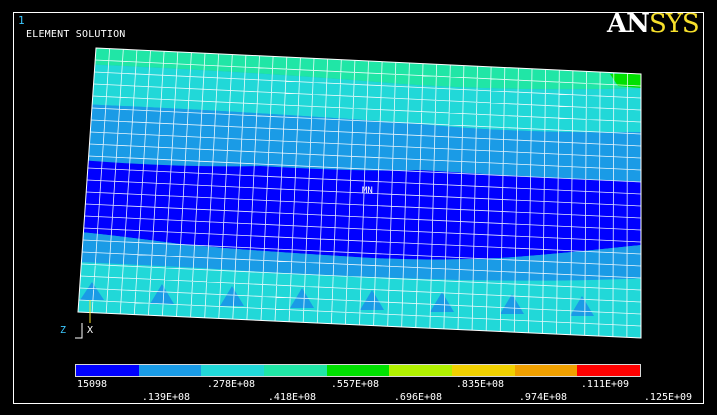  I want to click on legend-label-top-2: .278E+08, so click(231, 384).